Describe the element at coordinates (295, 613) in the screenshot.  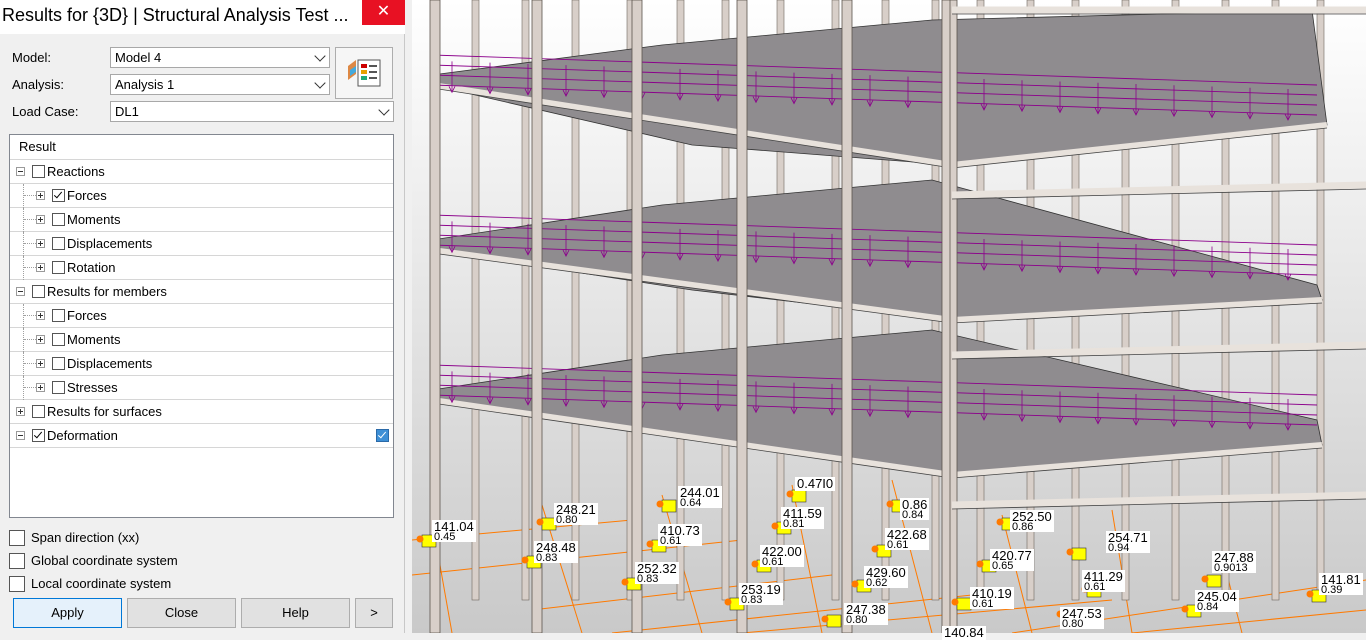
I see `help-button: Help` at that location.